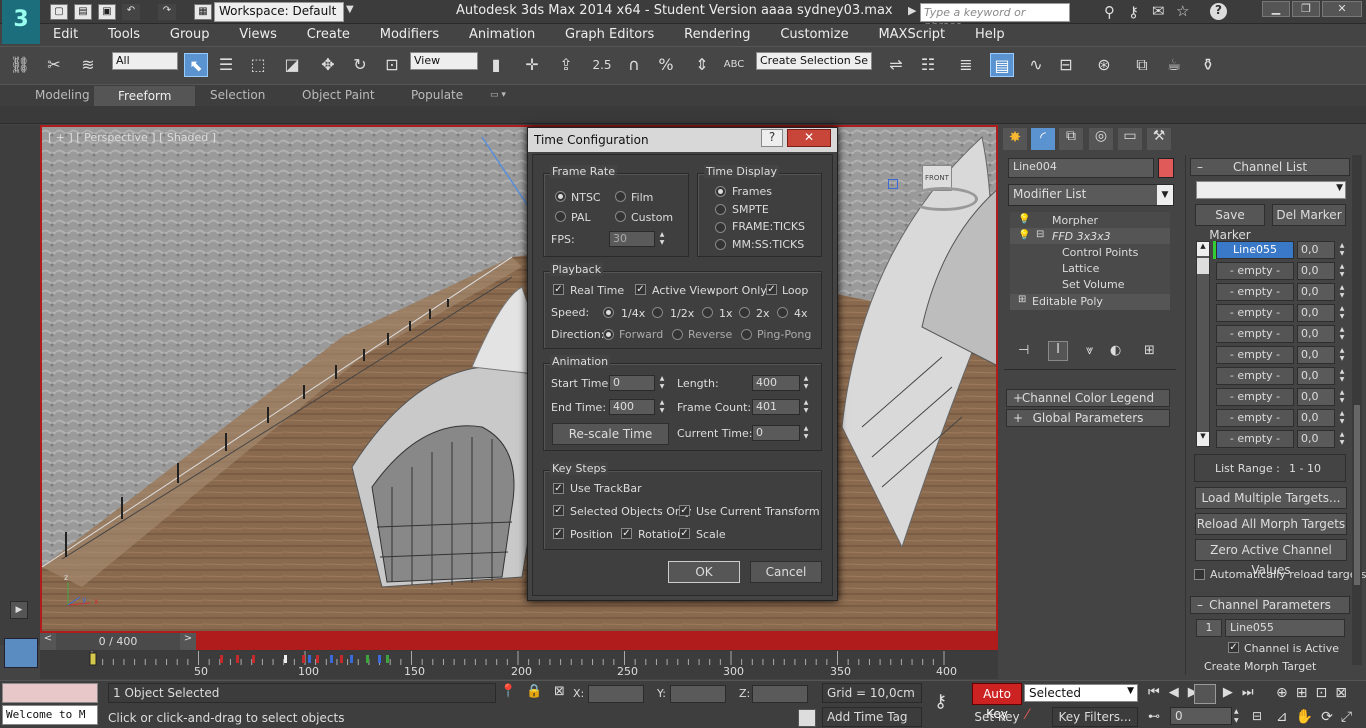 The image size is (1366, 728). I want to click on radio-speed-4x, so click(782, 312).